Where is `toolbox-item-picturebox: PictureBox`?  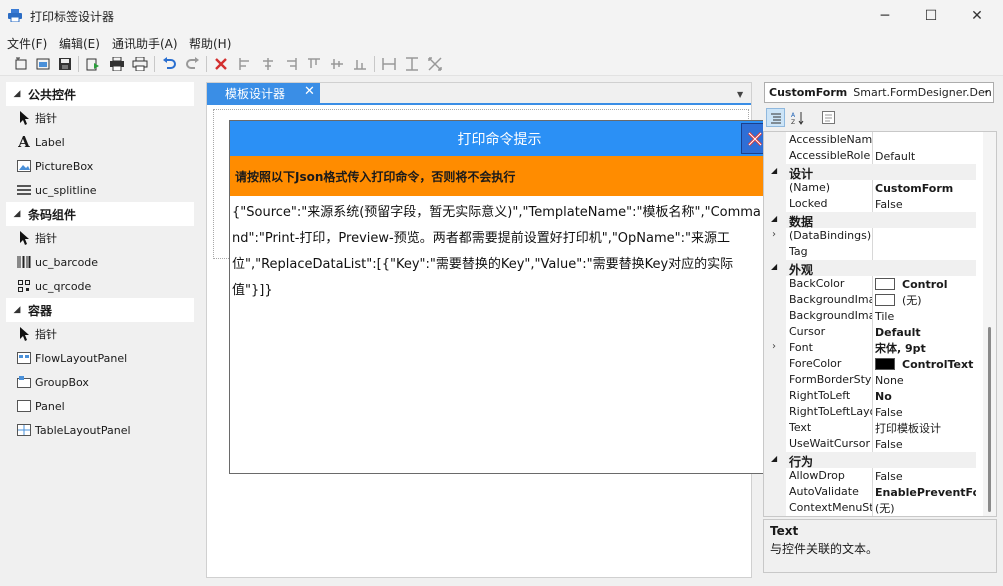
toolbox-item-picturebox: PictureBox is located at coordinates (100, 166).